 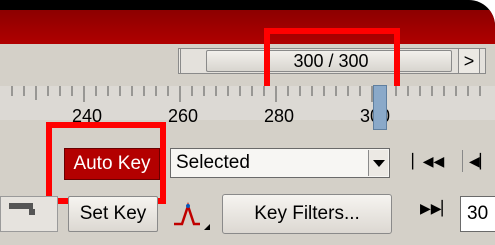 What do you see at coordinates (380, 107) in the screenshot?
I see `current-frame-marker` at bounding box center [380, 107].